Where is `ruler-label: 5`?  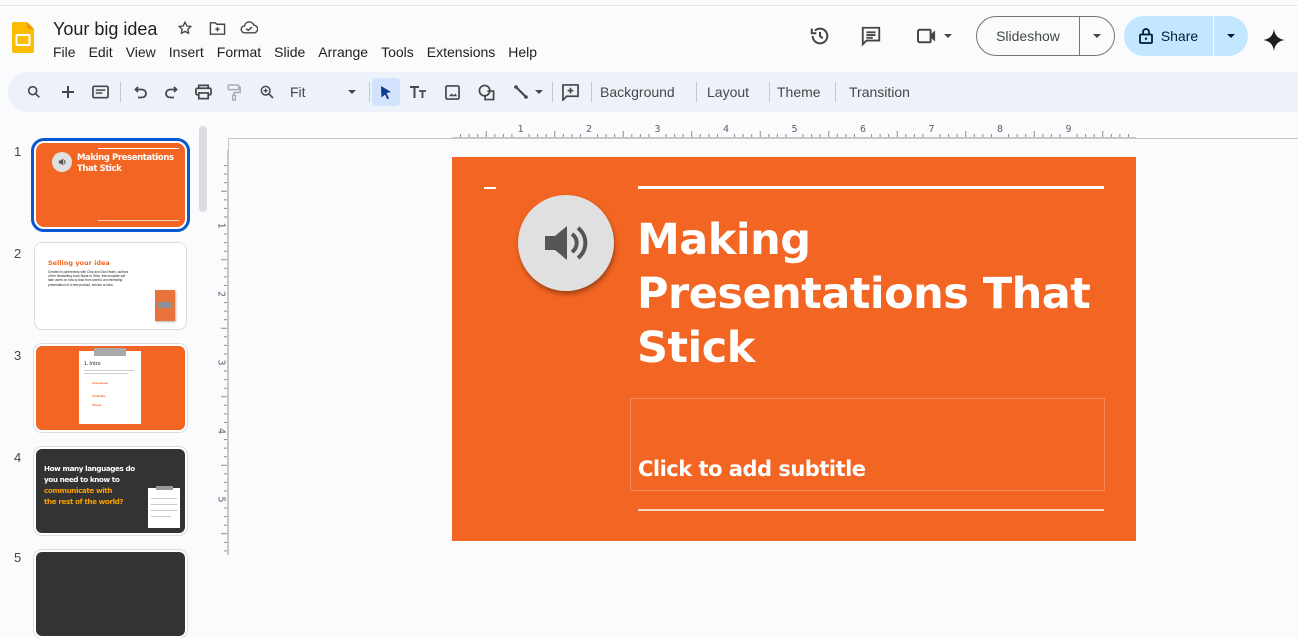
ruler-label: 5 is located at coordinates (794, 129).